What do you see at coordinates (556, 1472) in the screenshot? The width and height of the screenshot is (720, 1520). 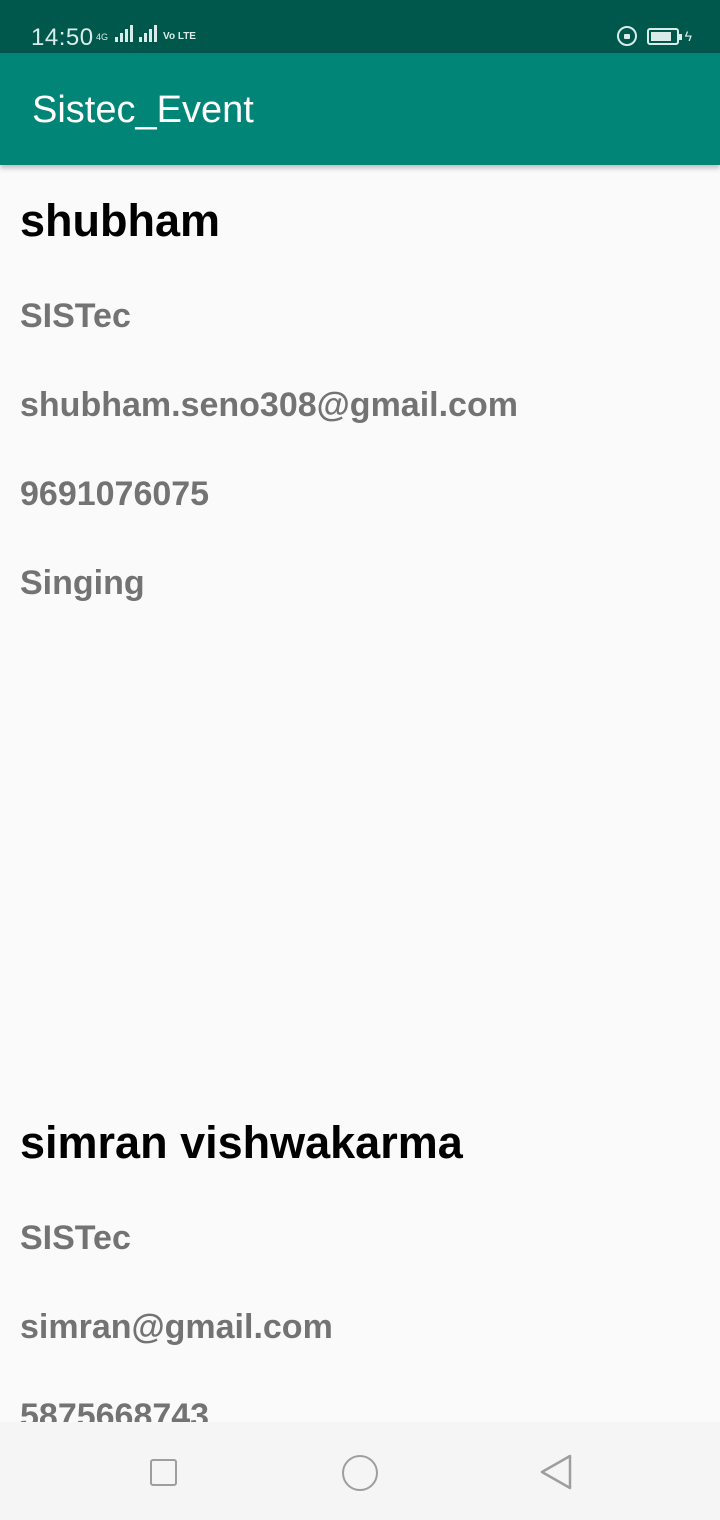 I see `back-icon` at bounding box center [556, 1472].